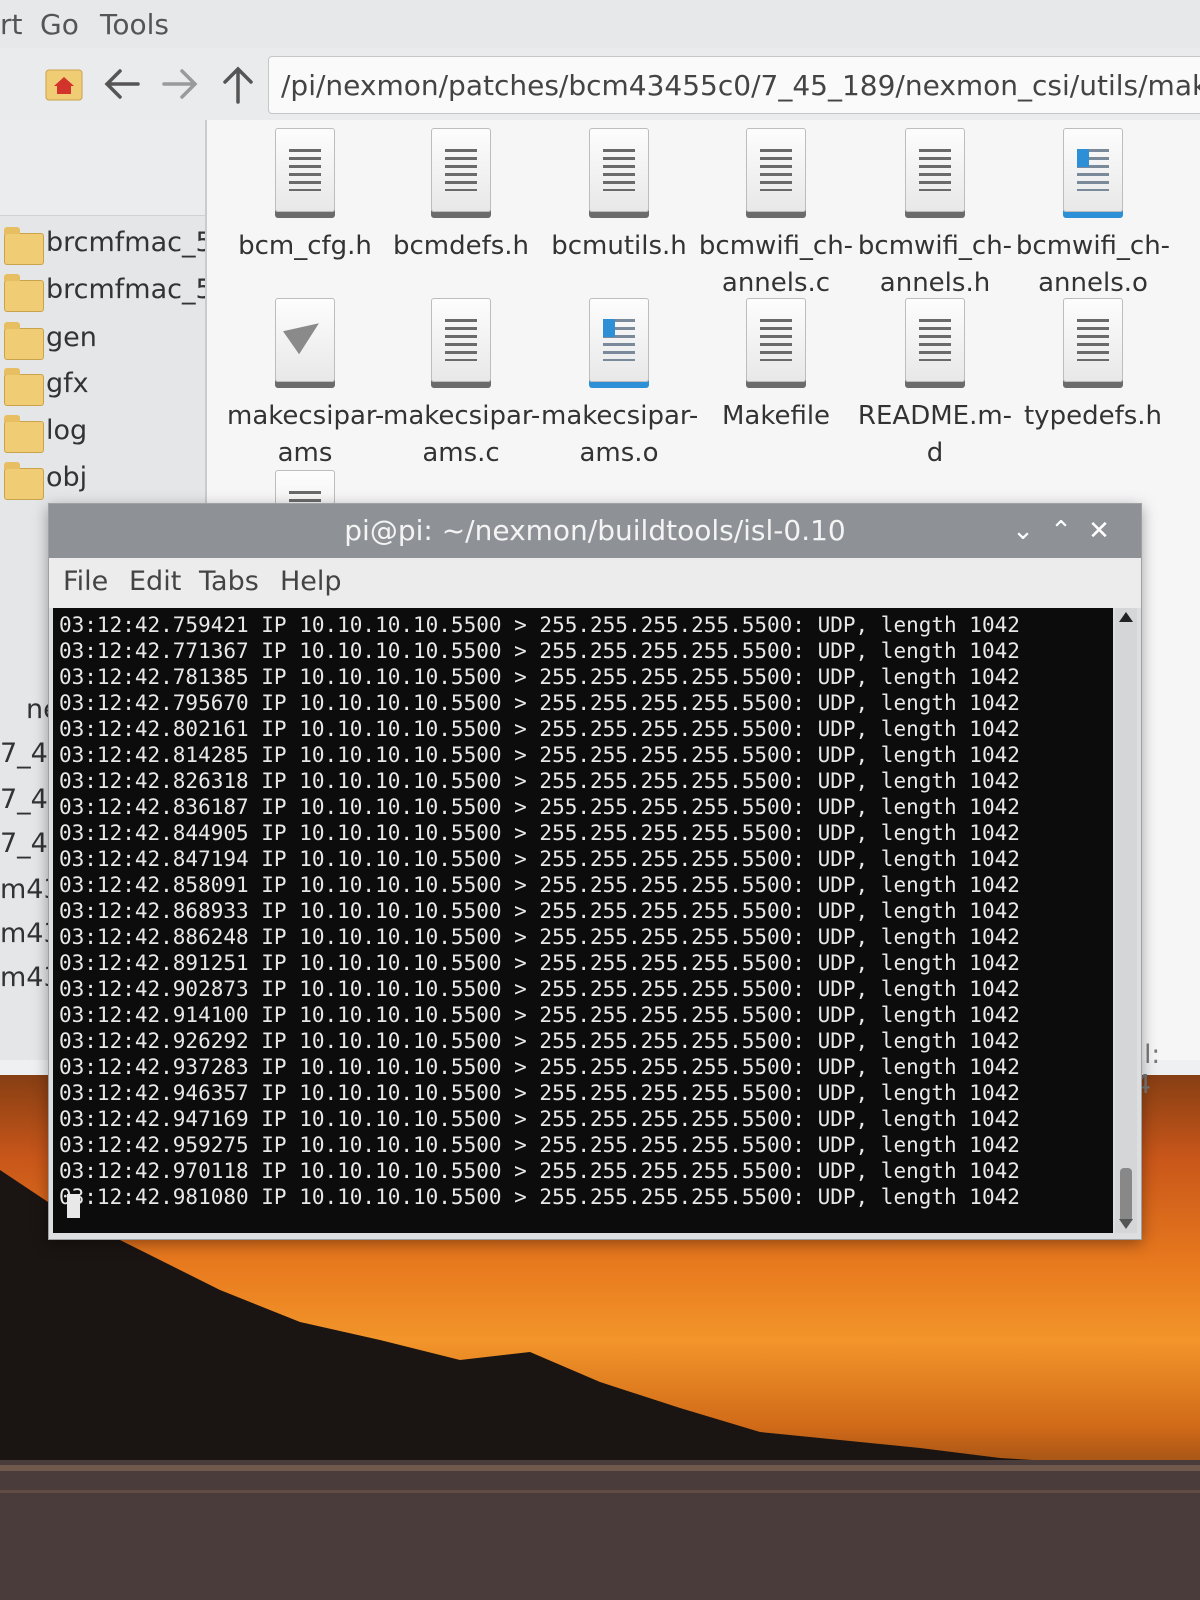 Image resolution: width=1200 pixels, height=1600 pixels. Describe the element at coordinates (229, 581) in the screenshot. I see `menu-tabs: Tabs` at that location.